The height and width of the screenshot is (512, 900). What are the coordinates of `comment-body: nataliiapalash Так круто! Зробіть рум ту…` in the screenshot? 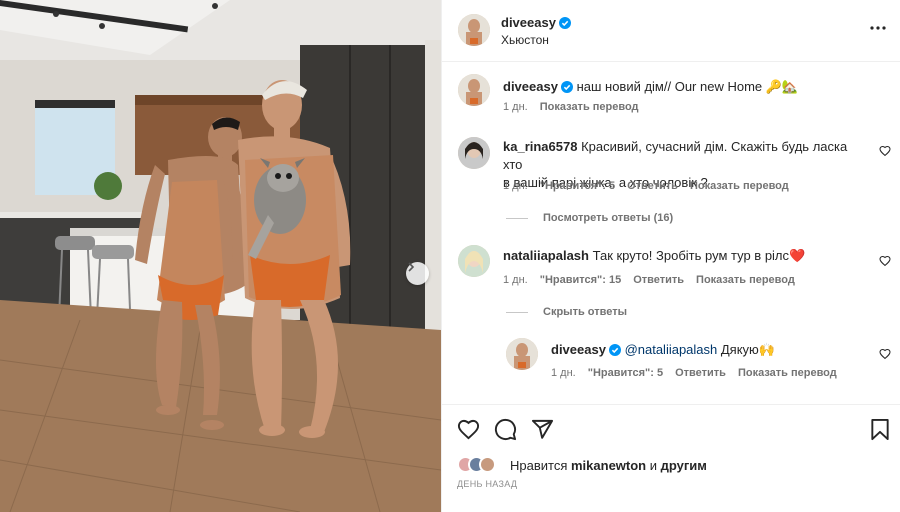 It's located at (654, 256).